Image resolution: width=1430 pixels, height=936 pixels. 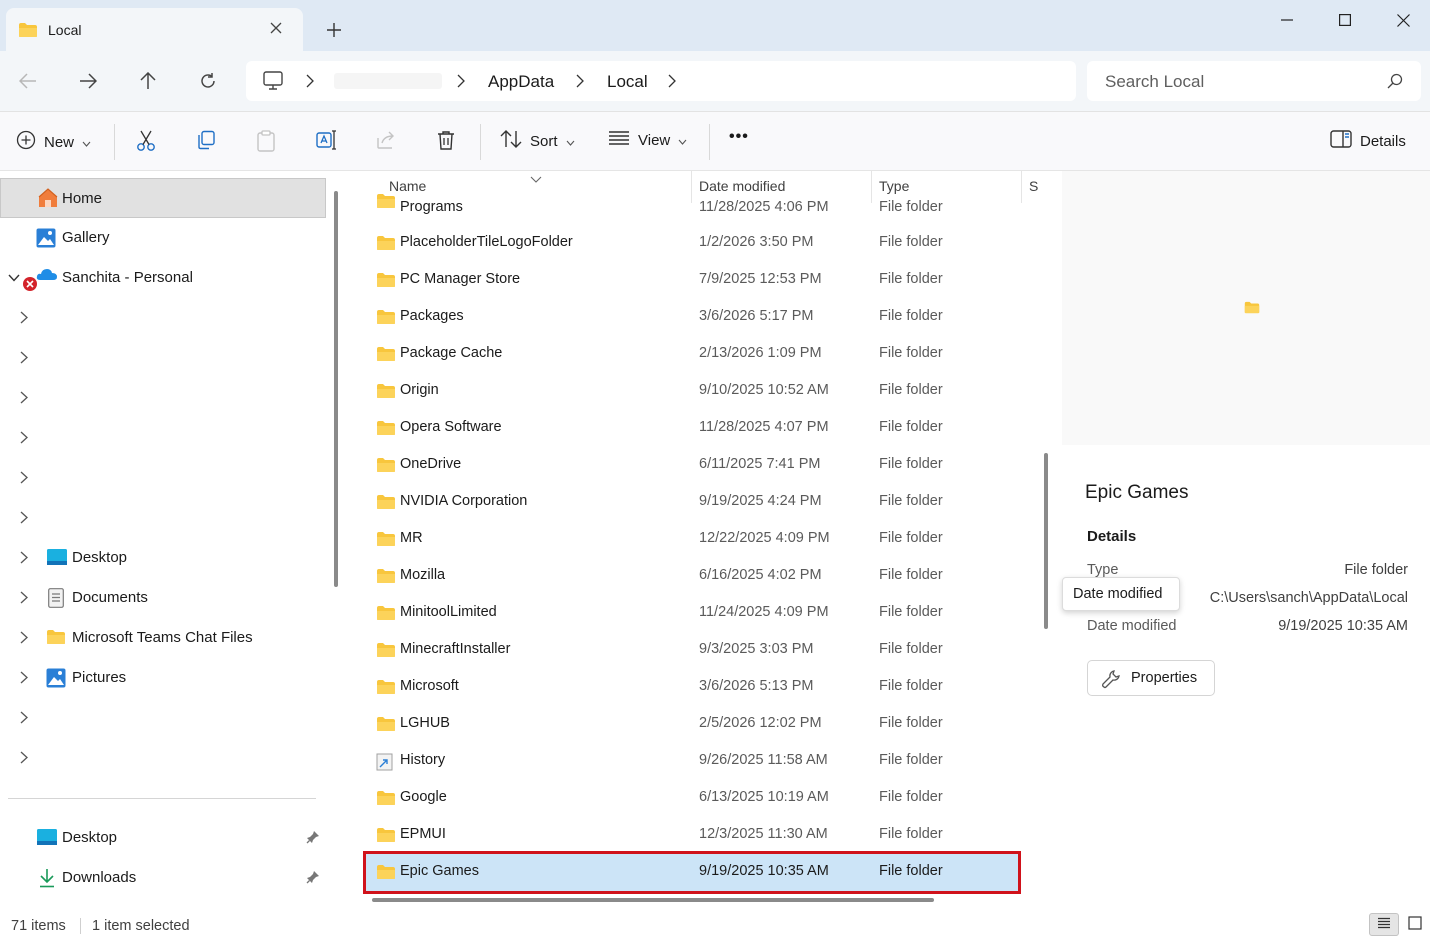 I want to click on file-row: History 9/26/2025 11:58 AM File folder, so click(x=692, y=761).